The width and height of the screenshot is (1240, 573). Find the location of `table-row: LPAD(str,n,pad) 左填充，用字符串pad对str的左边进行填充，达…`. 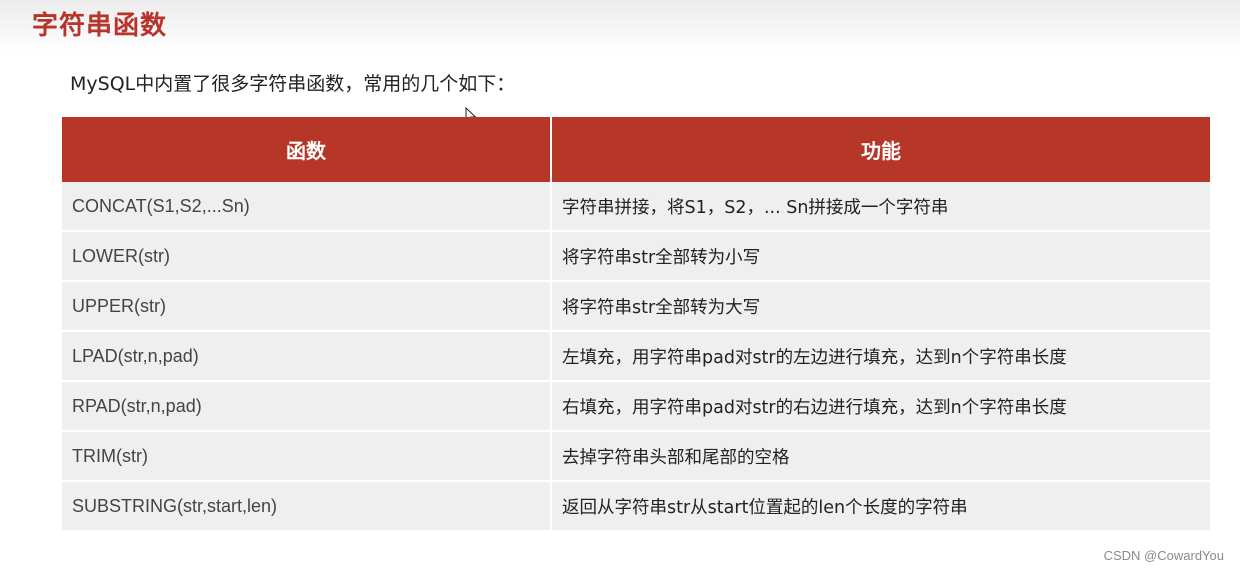

table-row: LPAD(str,n,pad) 左填充，用字符串pad对str的左边进行填充，达… is located at coordinates (636, 356).